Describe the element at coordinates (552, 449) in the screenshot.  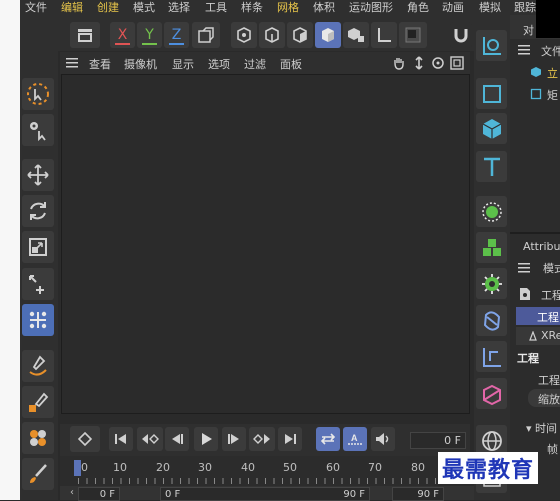
I see `frame-label: 帧` at that location.